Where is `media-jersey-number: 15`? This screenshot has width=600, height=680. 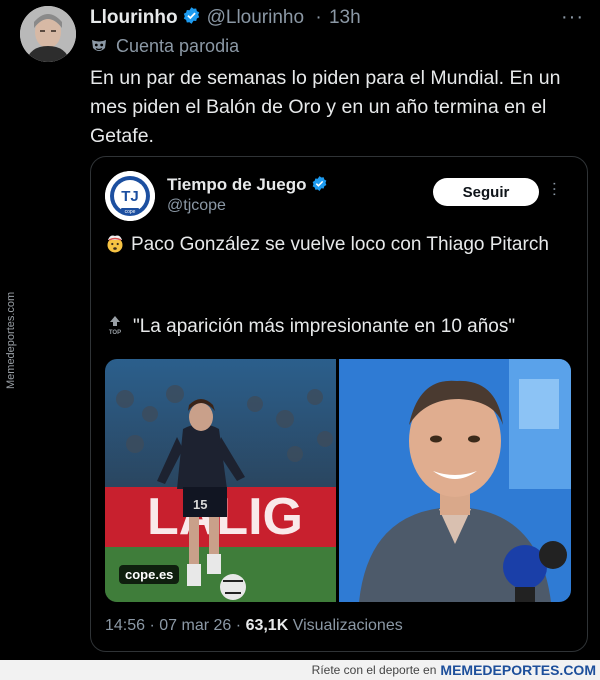
media-jersey-number: 15 is located at coordinates (200, 504).